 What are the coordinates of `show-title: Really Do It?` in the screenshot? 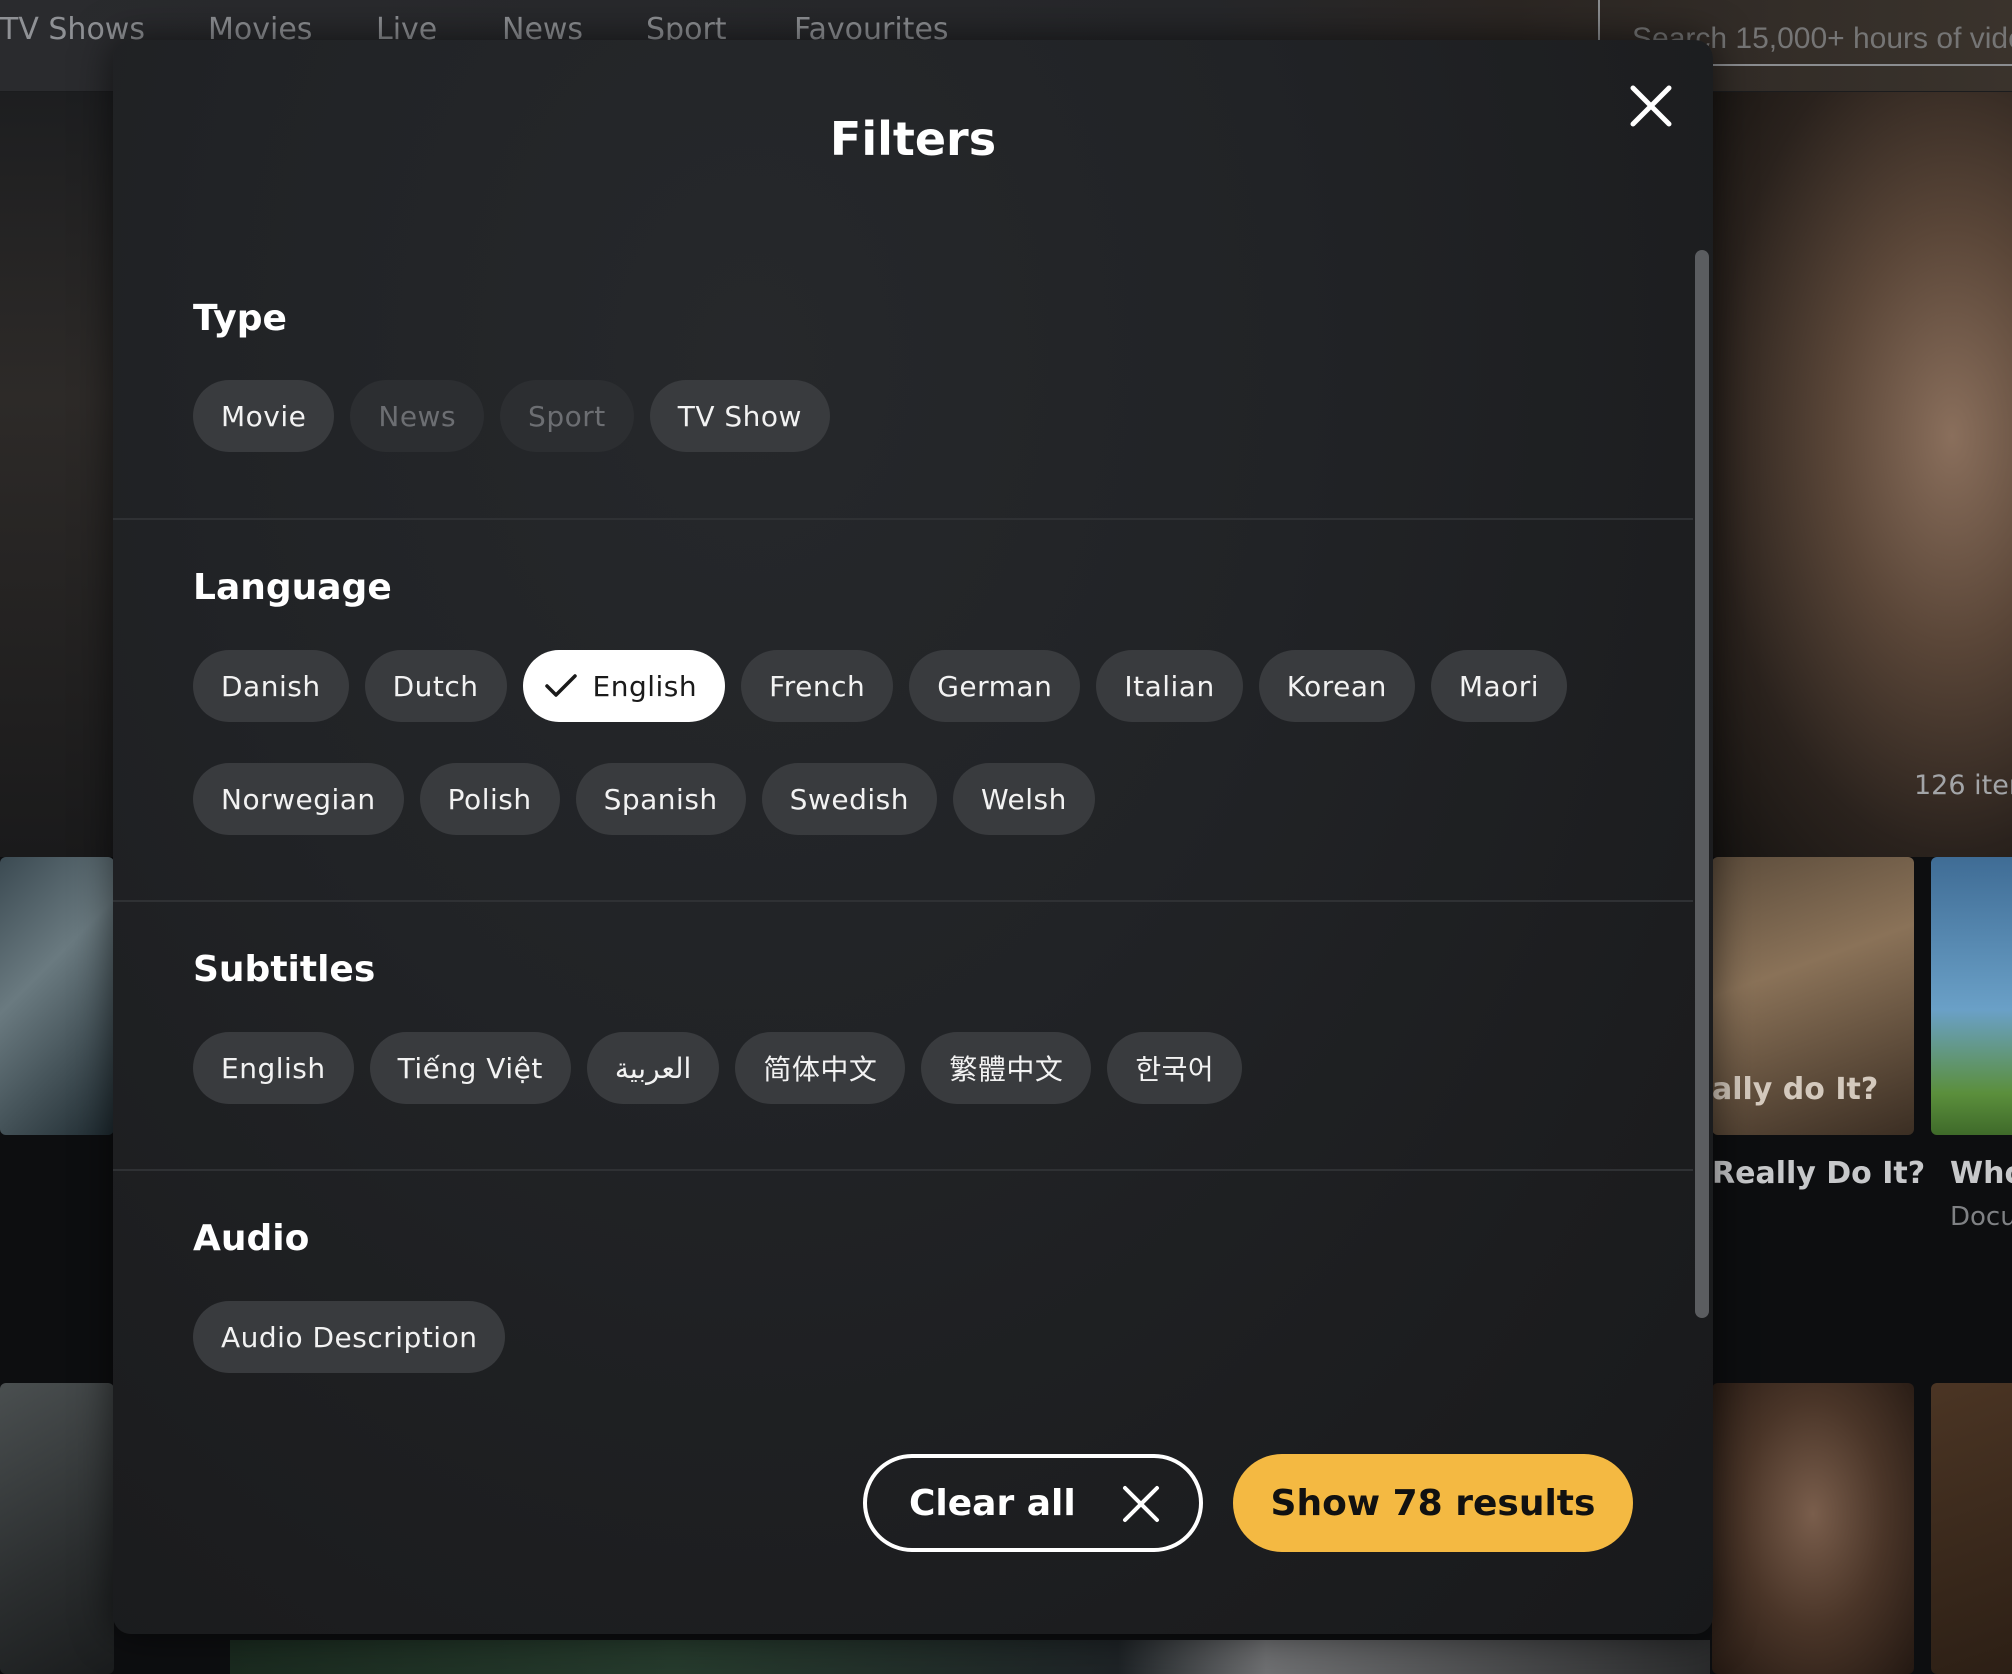 It's located at (1818, 1173).